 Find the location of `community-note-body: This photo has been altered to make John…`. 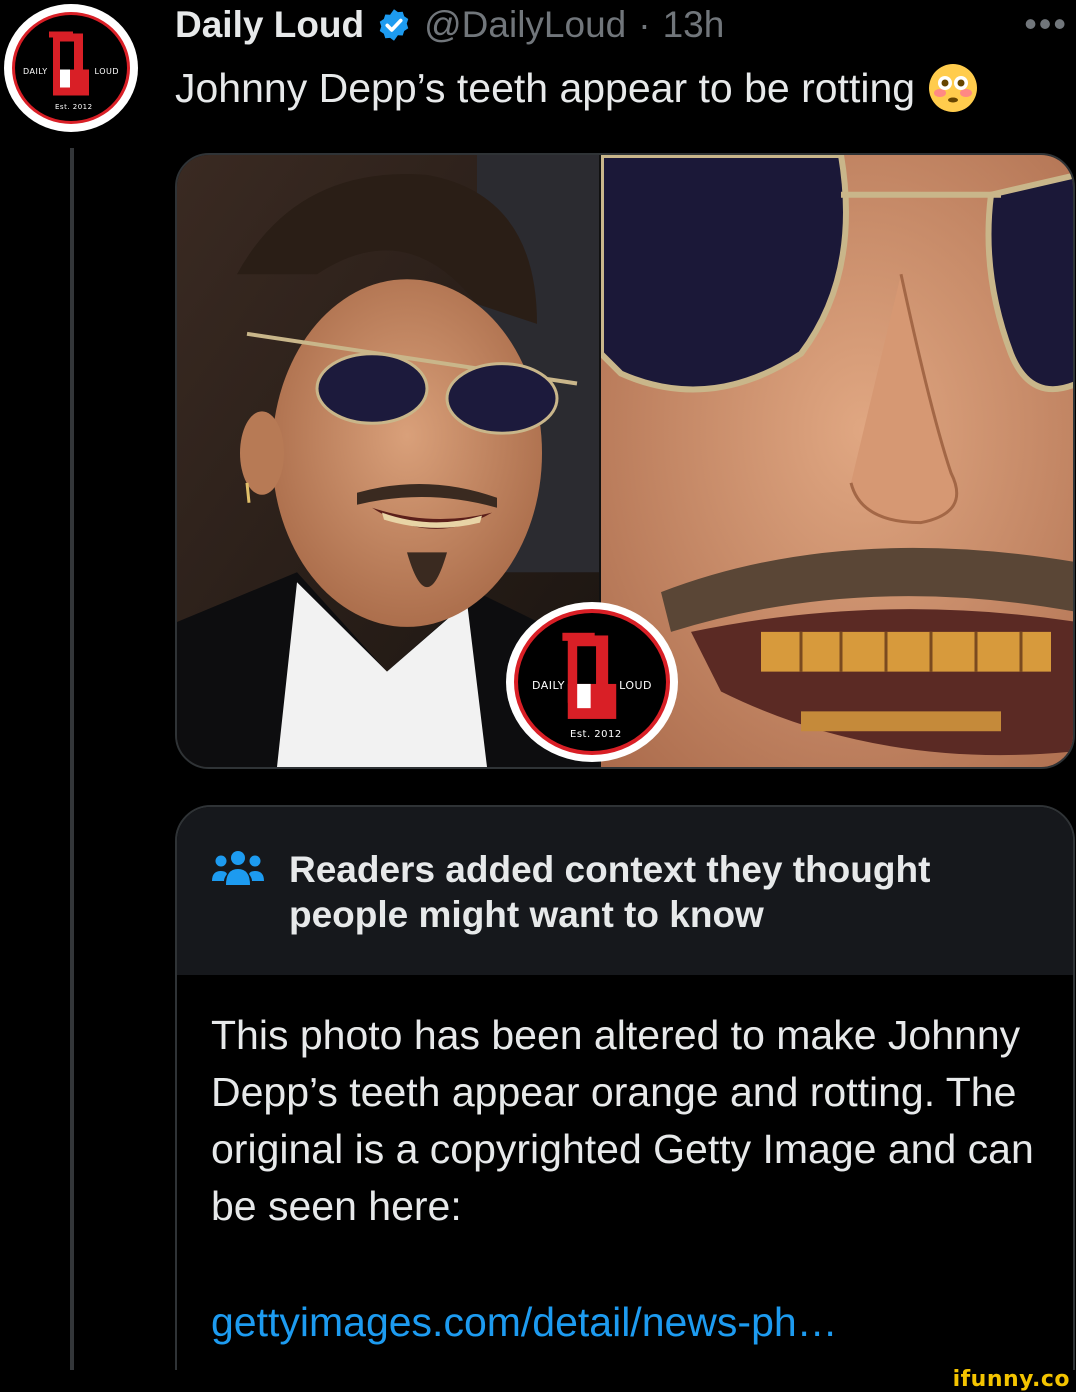

community-note-body: This photo has been altered to make John… is located at coordinates (622, 1120).